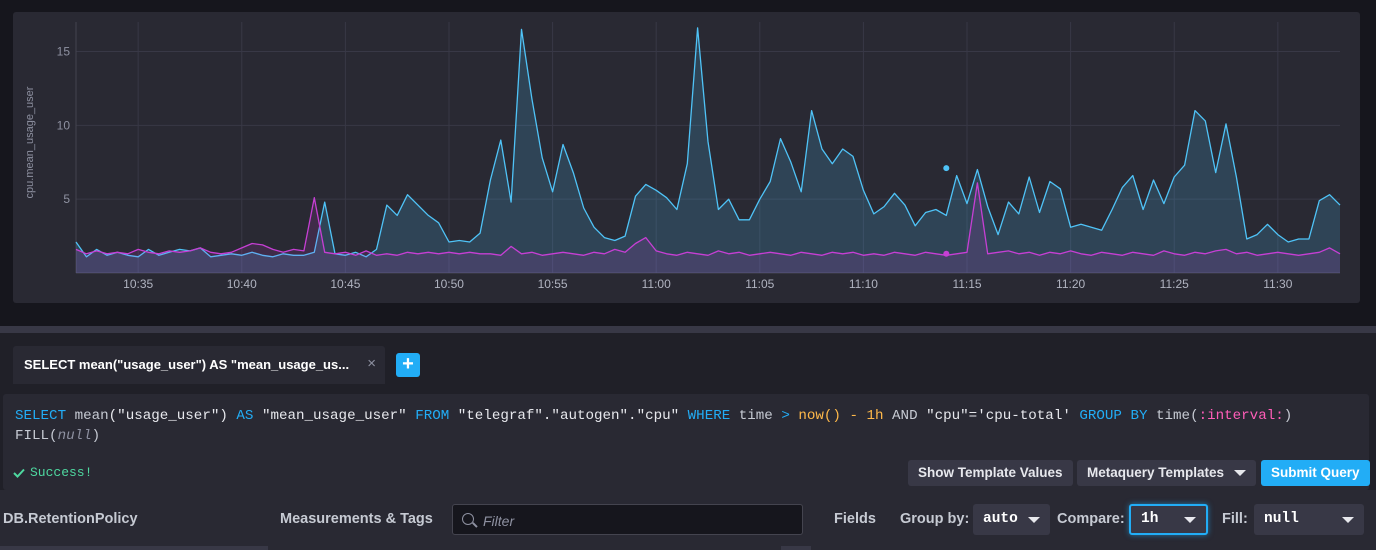 Image resolution: width=1376 pixels, height=550 pixels. I want to click on fill-dropdown: null, so click(1309, 519).